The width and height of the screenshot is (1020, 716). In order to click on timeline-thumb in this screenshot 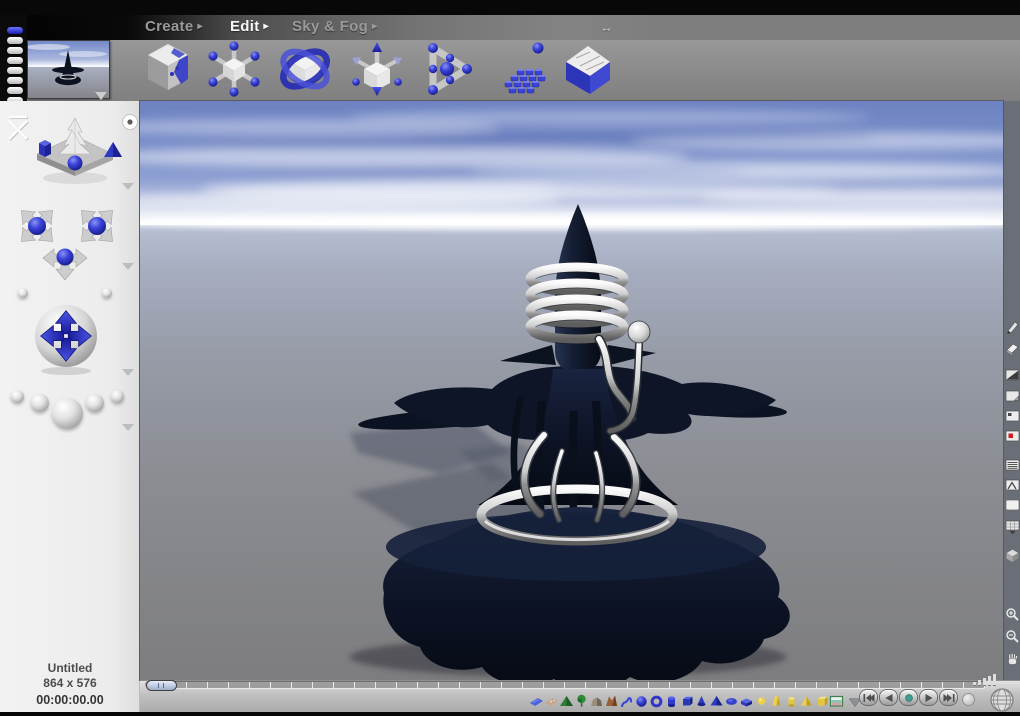, I will do `click(161, 685)`.